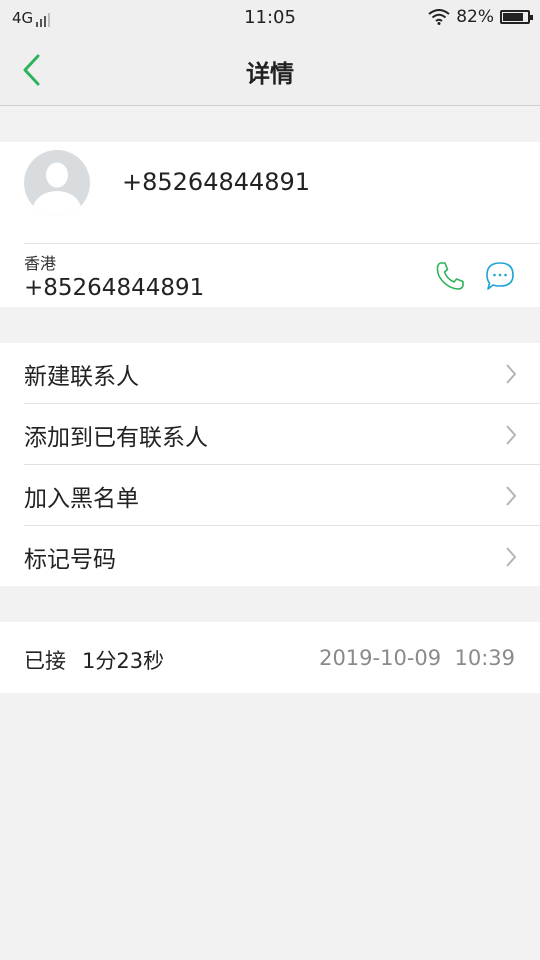  Describe the element at coordinates (270, 434) in the screenshot. I see `menu-item-add-to-existing: 添加到已有联系人` at that location.